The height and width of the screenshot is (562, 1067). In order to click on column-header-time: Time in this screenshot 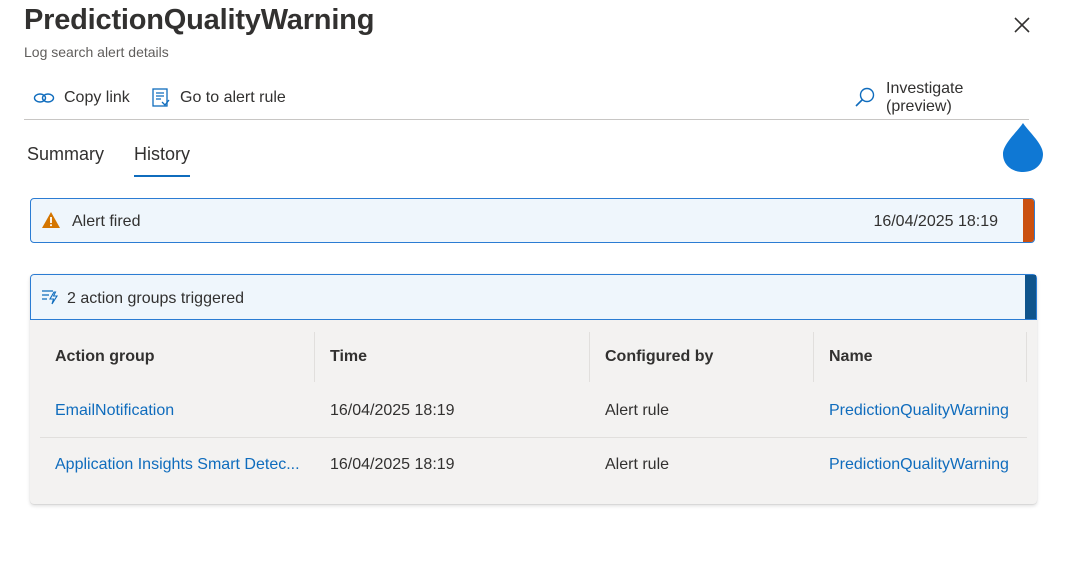, I will do `click(348, 357)`.